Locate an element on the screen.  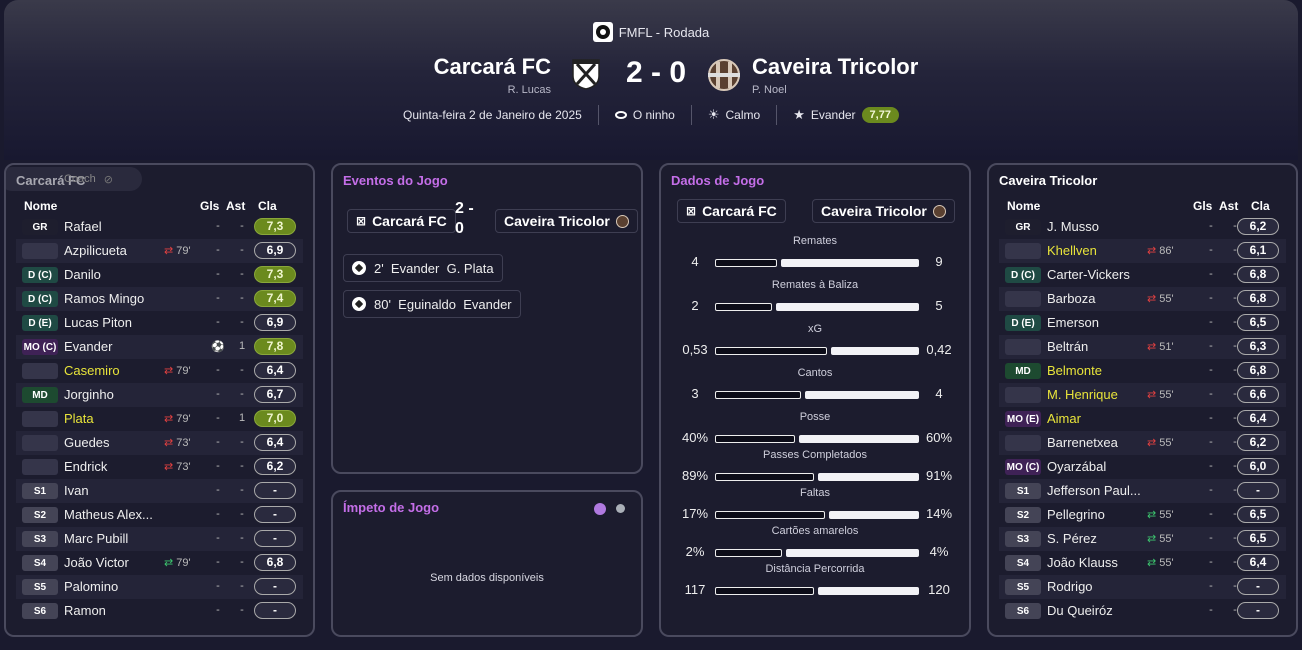
player-name: Marc Pubill is located at coordinates (96, 538).